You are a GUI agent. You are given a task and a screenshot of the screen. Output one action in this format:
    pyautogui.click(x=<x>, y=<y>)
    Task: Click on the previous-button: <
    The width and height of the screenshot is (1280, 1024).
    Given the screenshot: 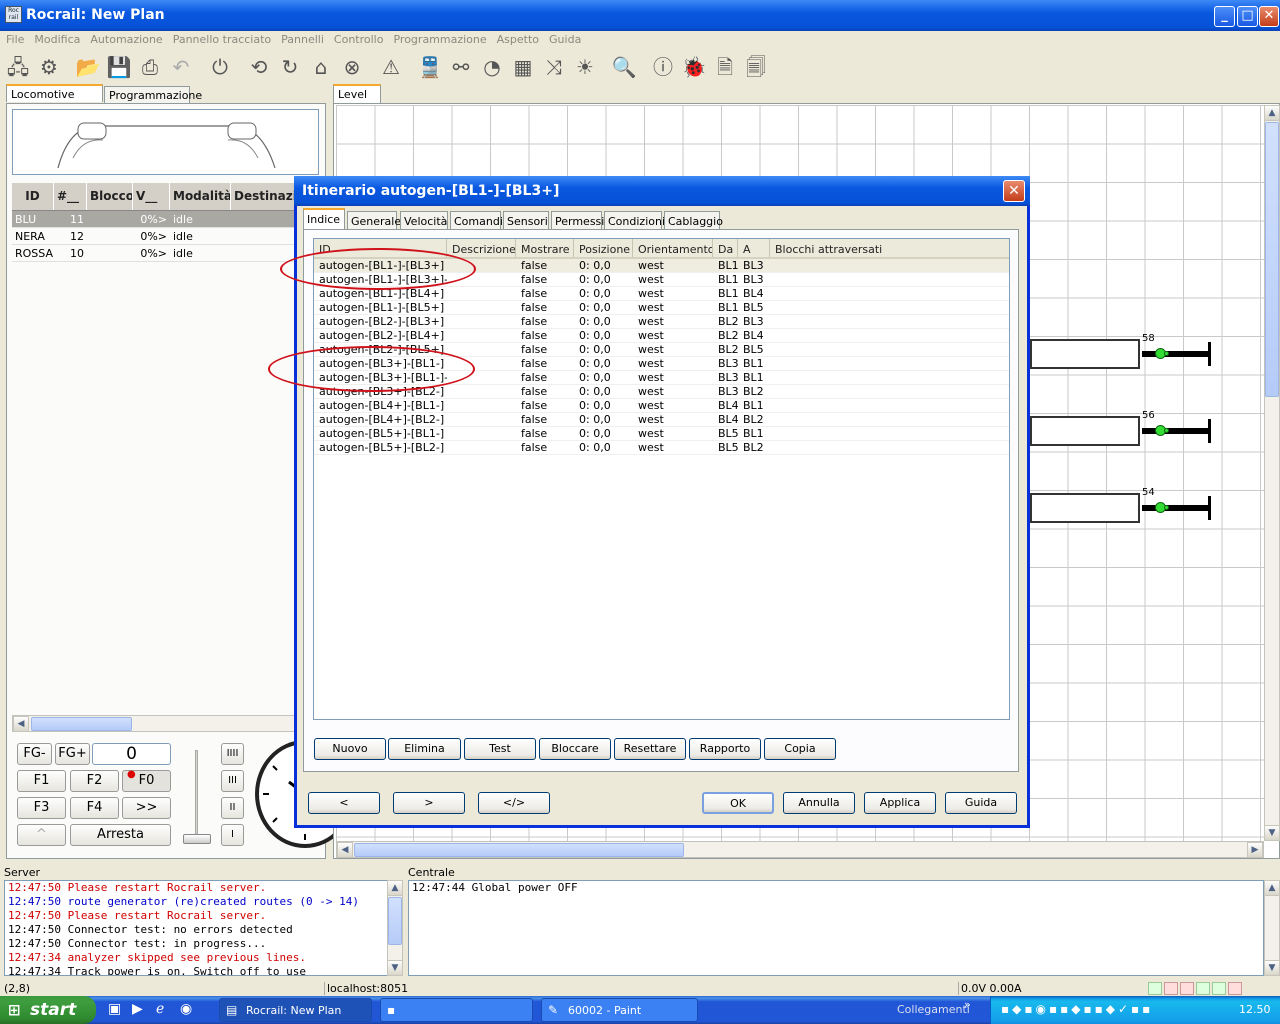 What is the action you would take?
    pyautogui.click(x=344, y=803)
    